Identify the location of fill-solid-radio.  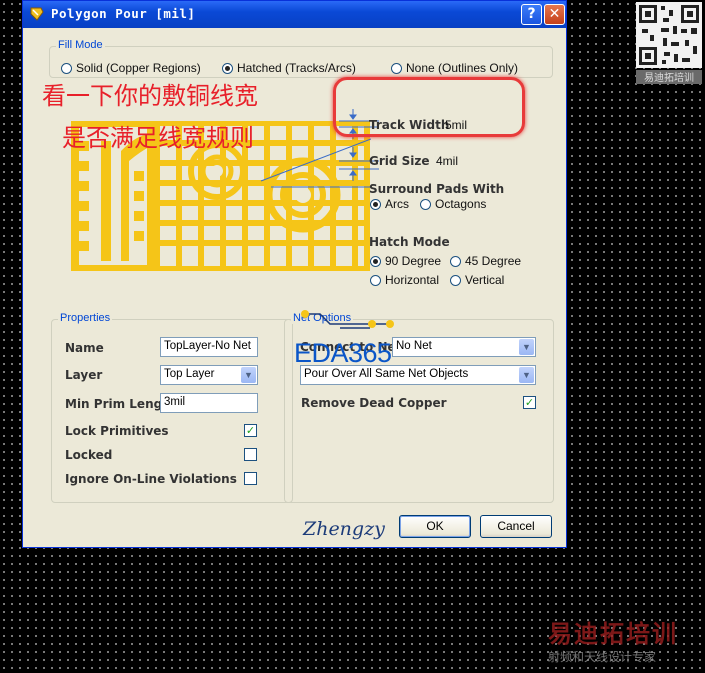
(66, 68).